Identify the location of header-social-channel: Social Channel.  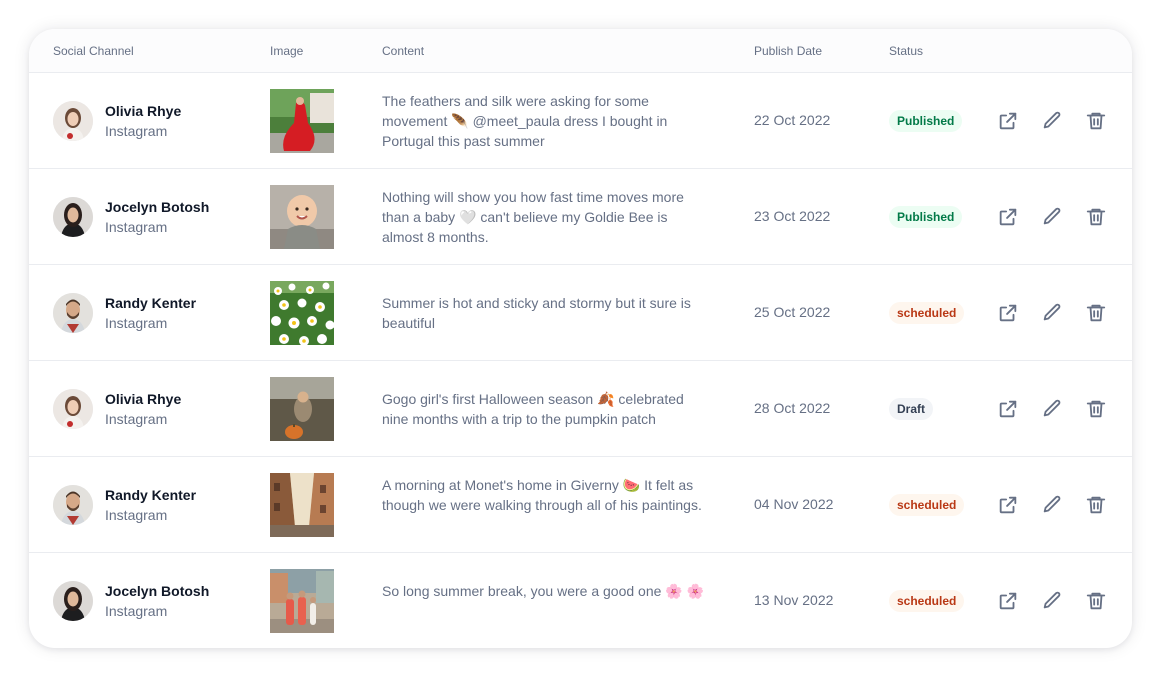
(93, 51).